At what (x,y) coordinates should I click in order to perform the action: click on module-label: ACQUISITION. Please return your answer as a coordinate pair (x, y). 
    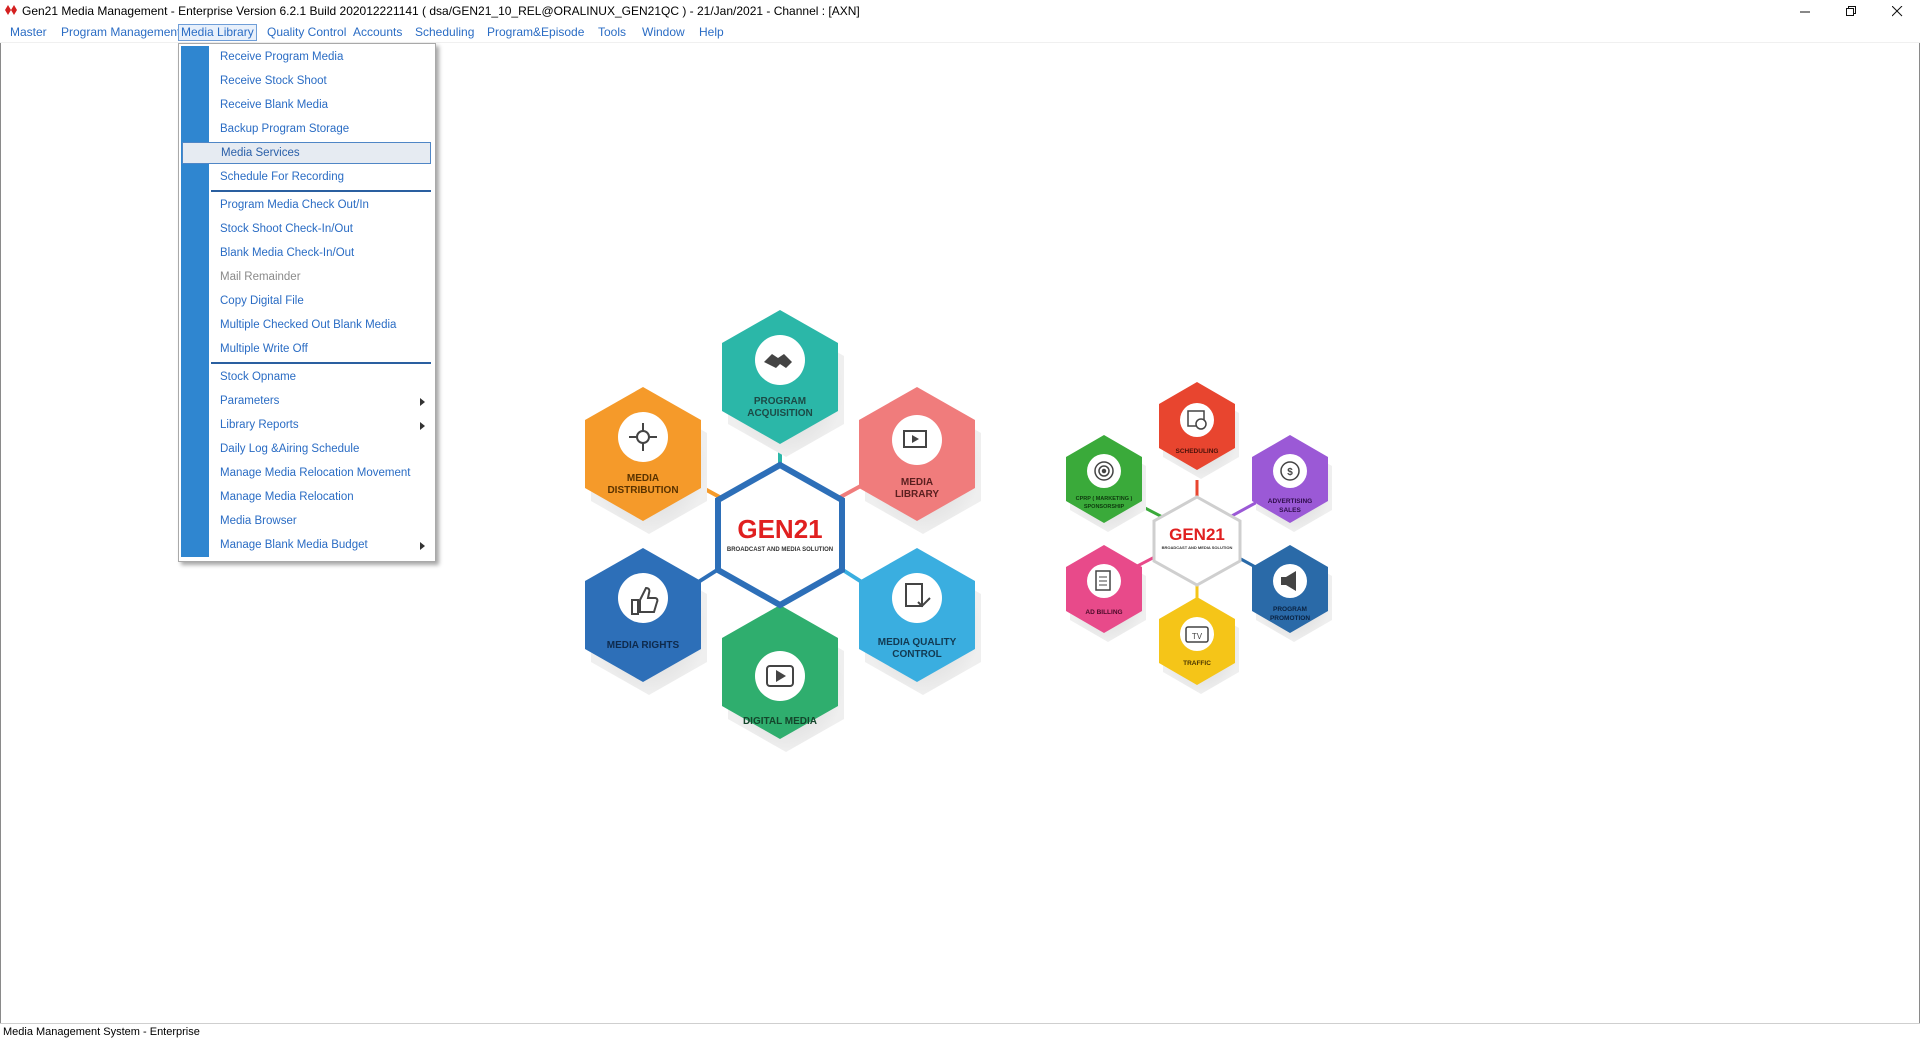
    Looking at the image, I should click on (780, 413).